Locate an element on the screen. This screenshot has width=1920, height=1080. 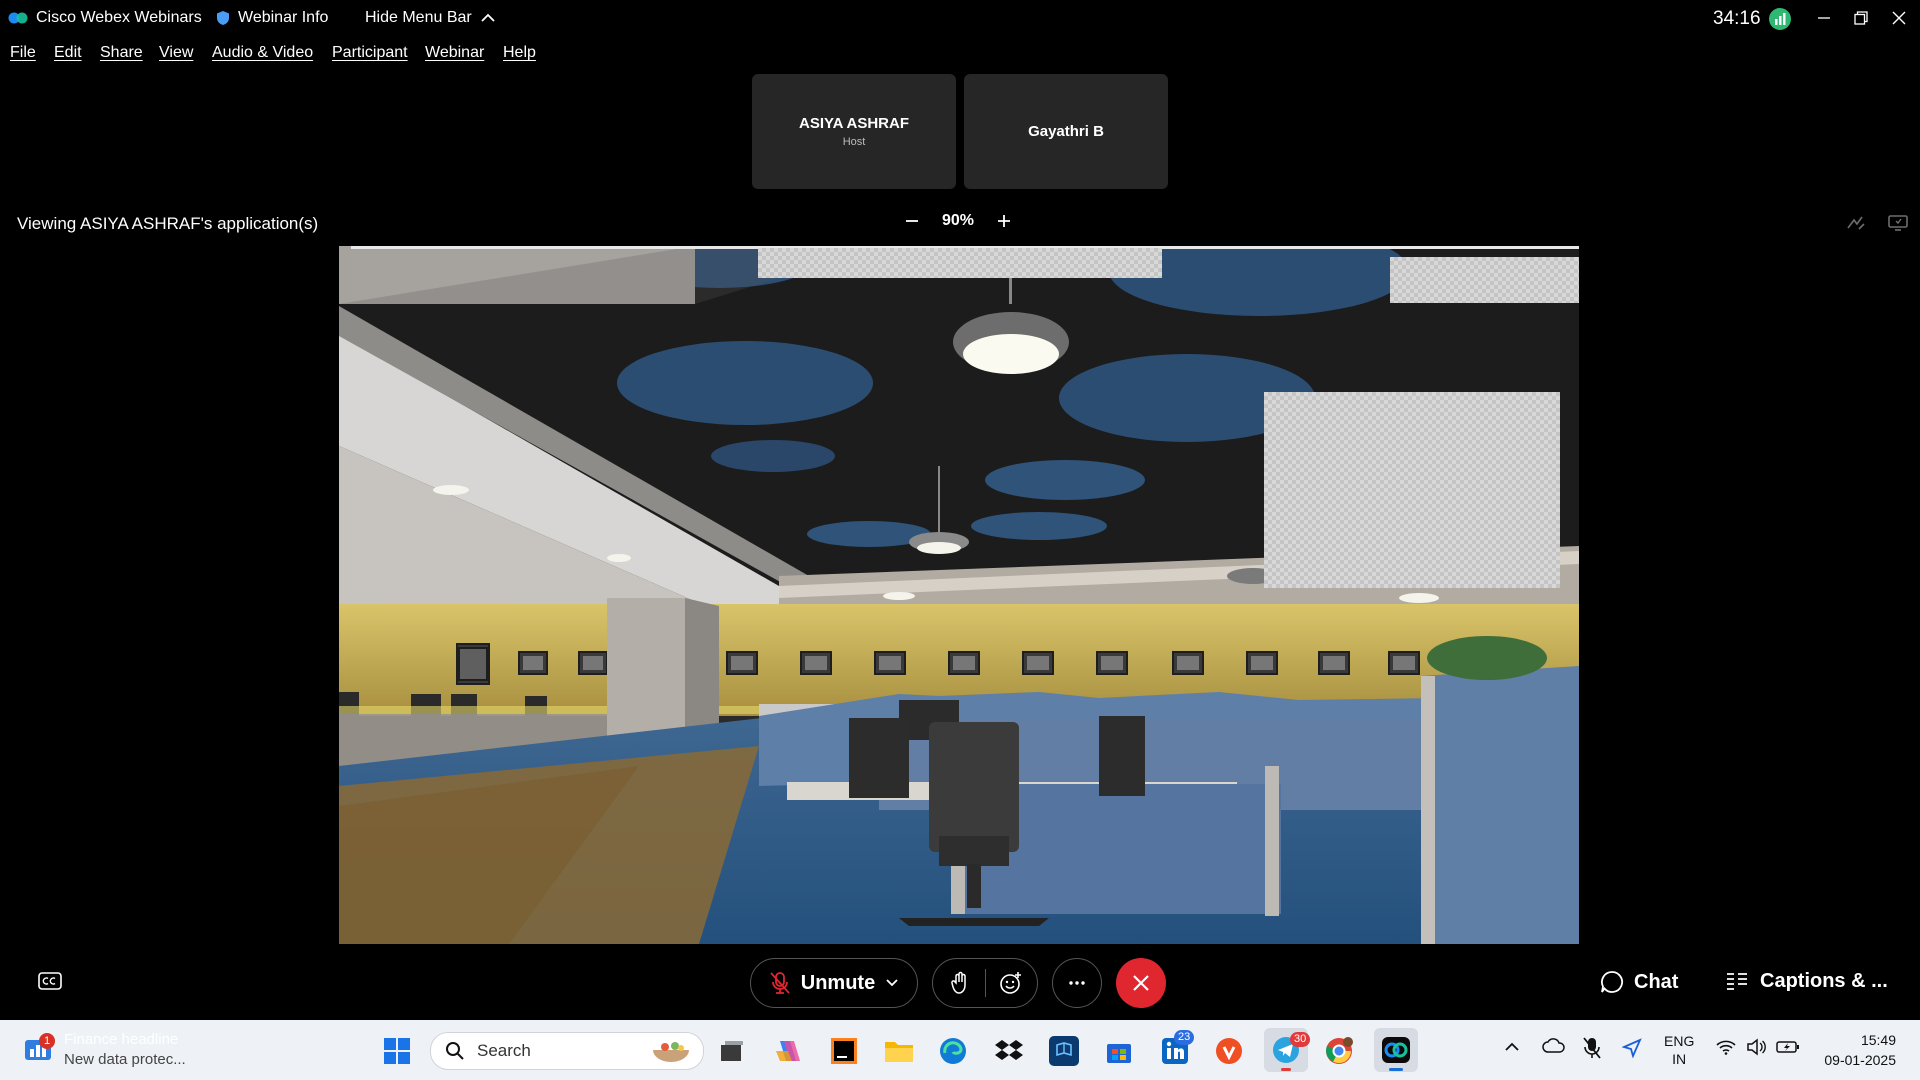
meeting-timer: 34:16 is located at coordinates (1752, 19).